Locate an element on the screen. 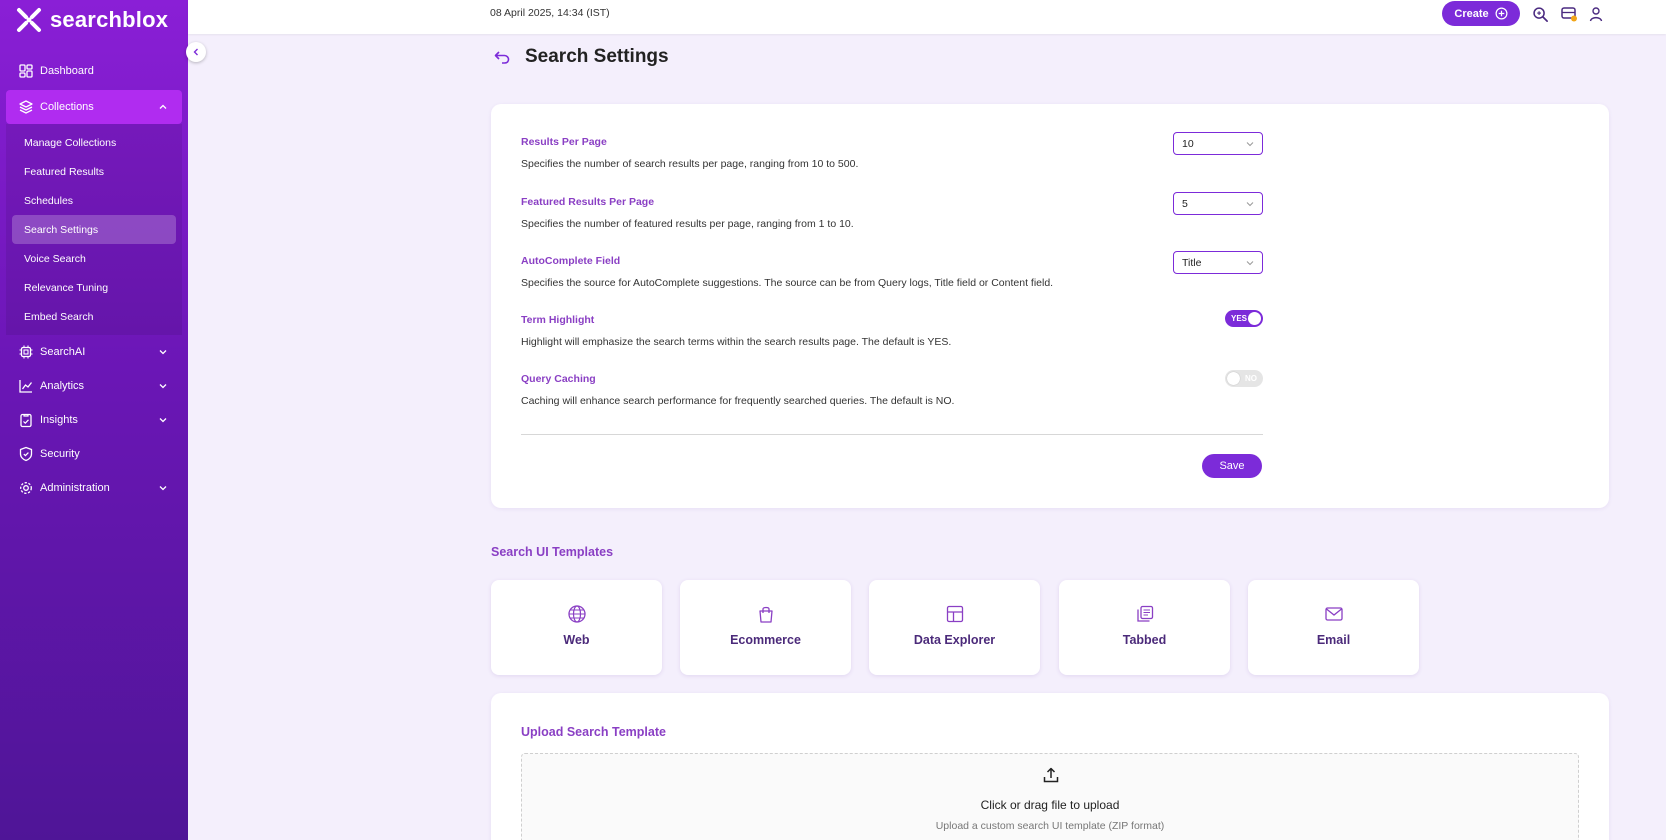 This screenshot has width=1666, height=840. toggle-knob is located at coordinates (1254, 318).